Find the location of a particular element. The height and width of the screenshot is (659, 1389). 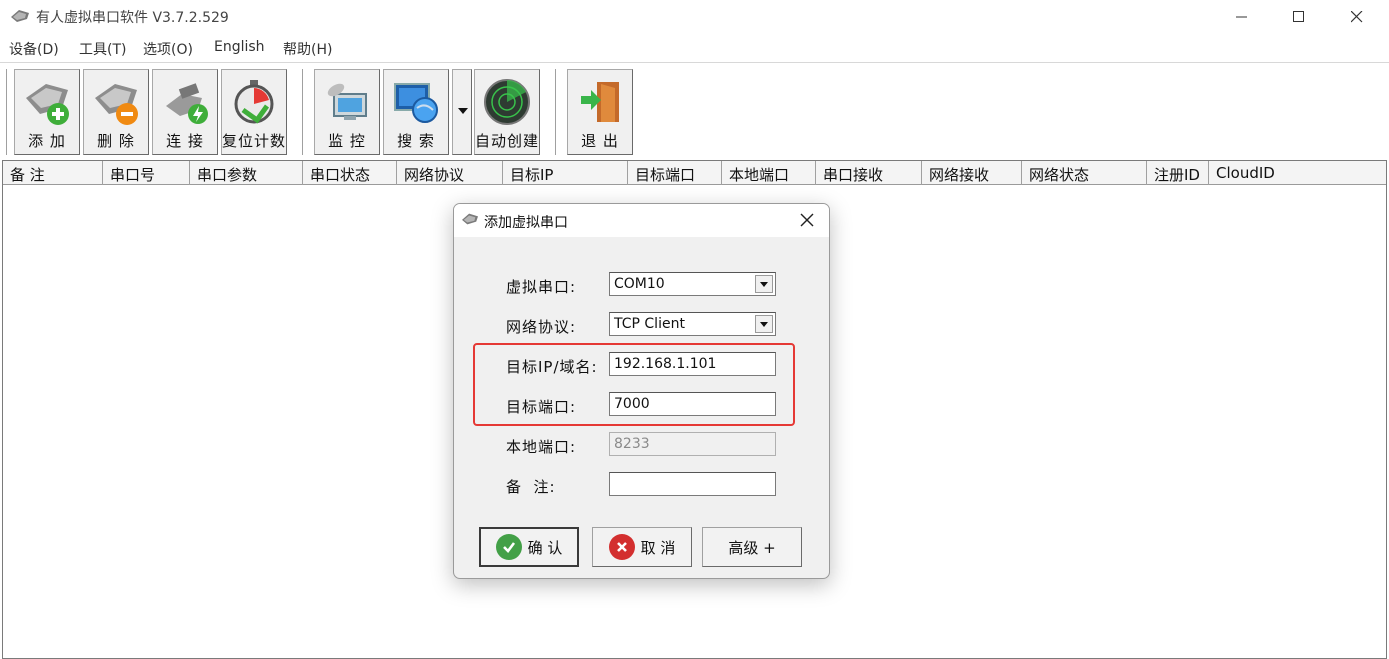

dialog-title: 添加虚拟串口 is located at coordinates (526, 223).